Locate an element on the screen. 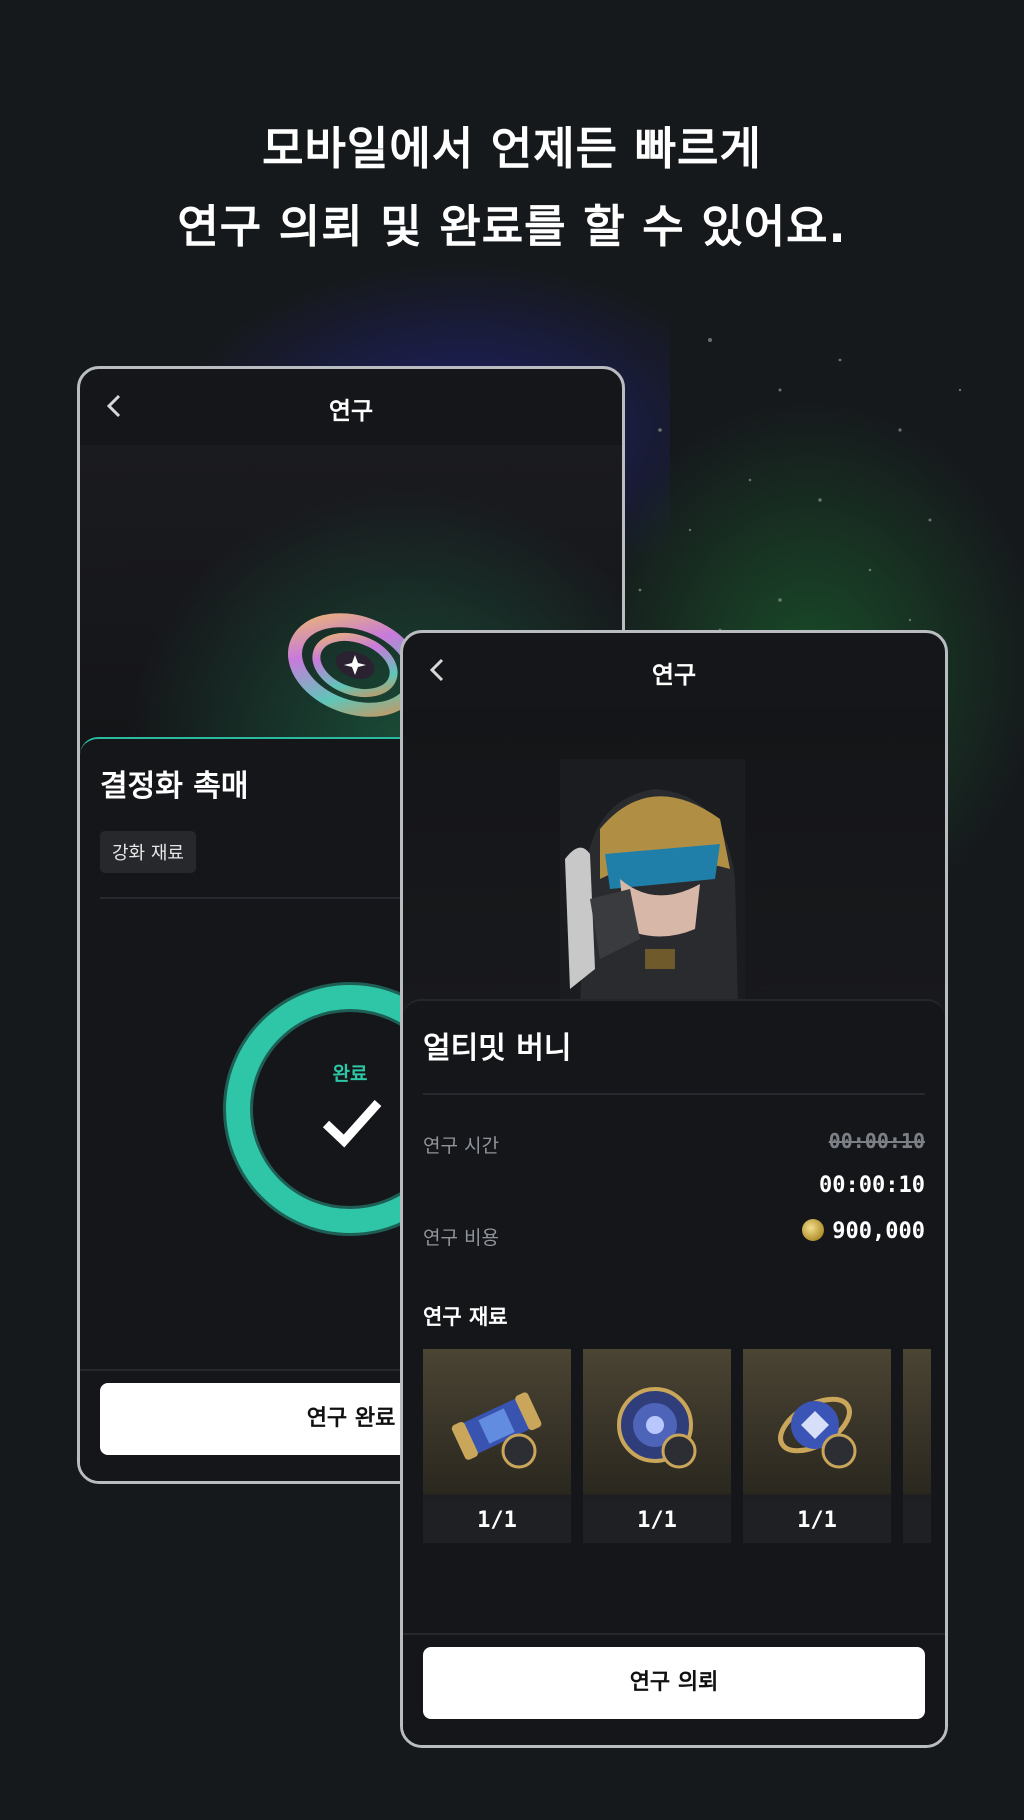 The height and width of the screenshot is (1820, 1024). divider is located at coordinates (674, 1094).